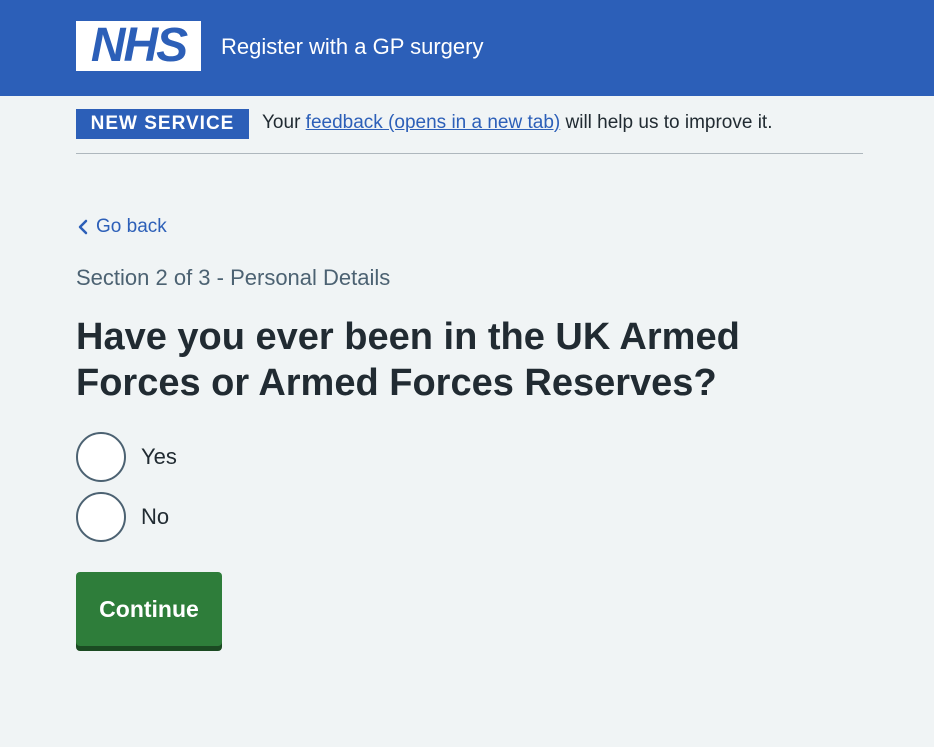 Image resolution: width=934 pixels, height=747 pixels. I want to click on radio-label-yes: Yes, so click(159, 456).